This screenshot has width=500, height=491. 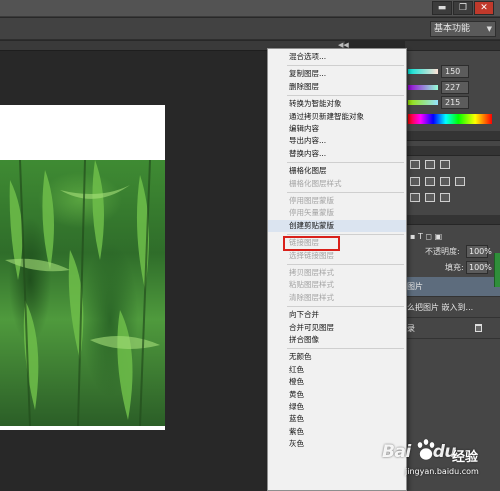 What do you see at coordinates (311, 213) in the screenshot?
I see `menu-item: 停用矢量蒙版` at bounding box center [311, 213].